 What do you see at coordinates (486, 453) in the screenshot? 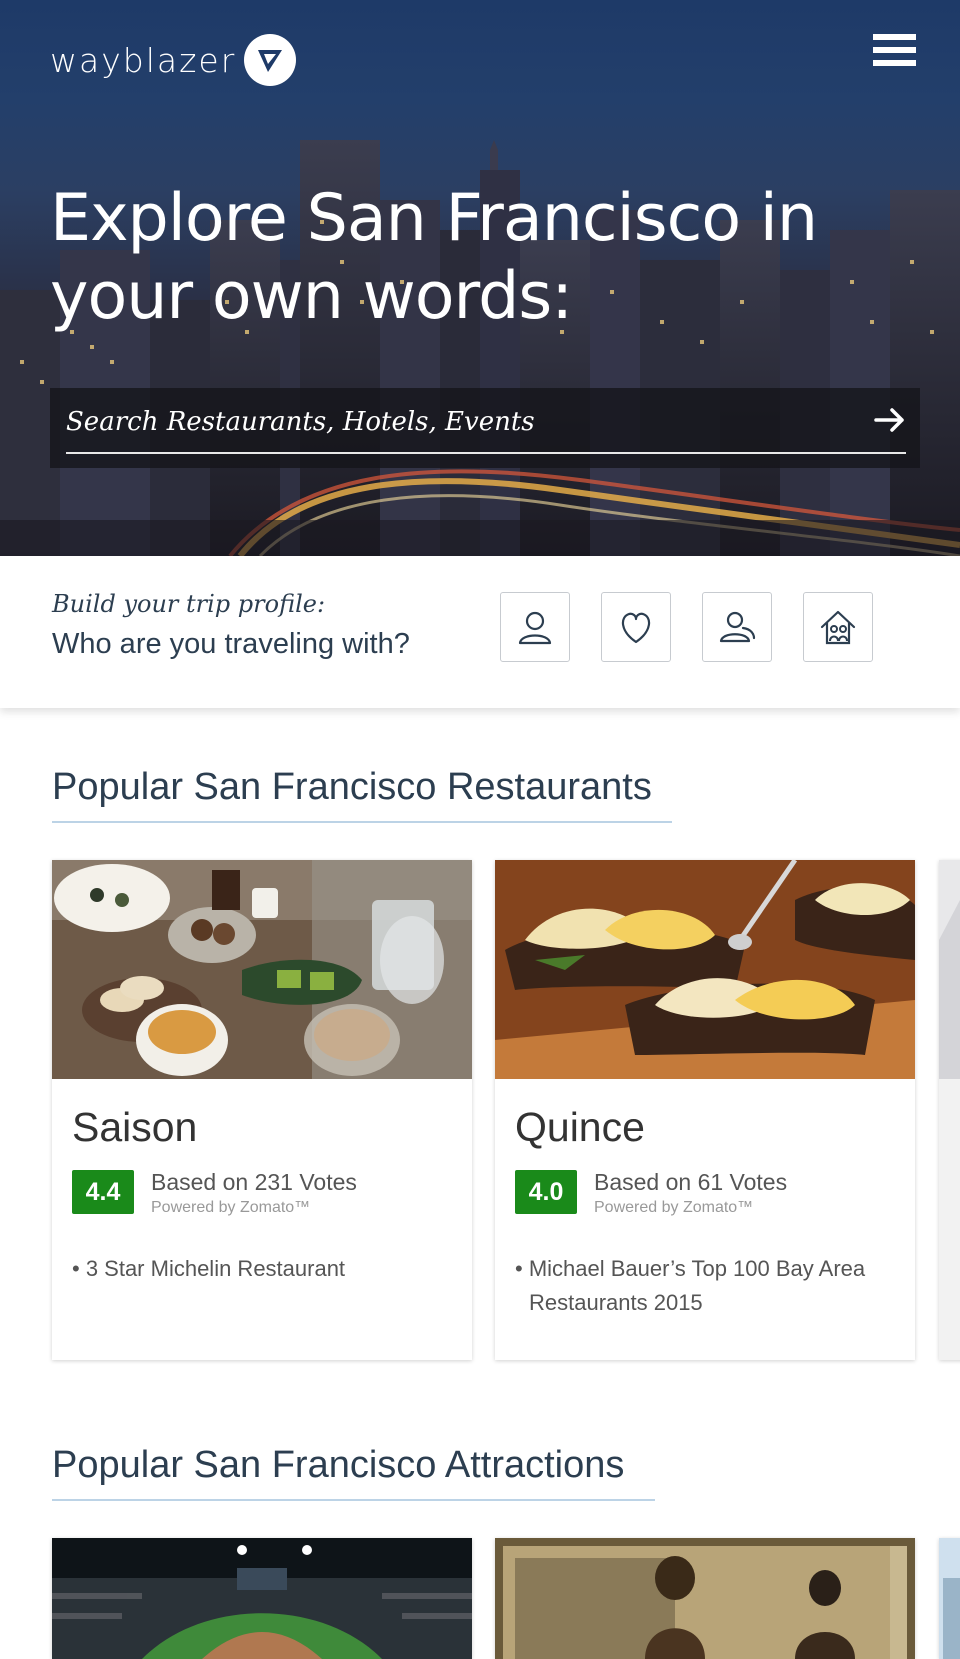
I see `search-underline` at bounding box center [486, 453].